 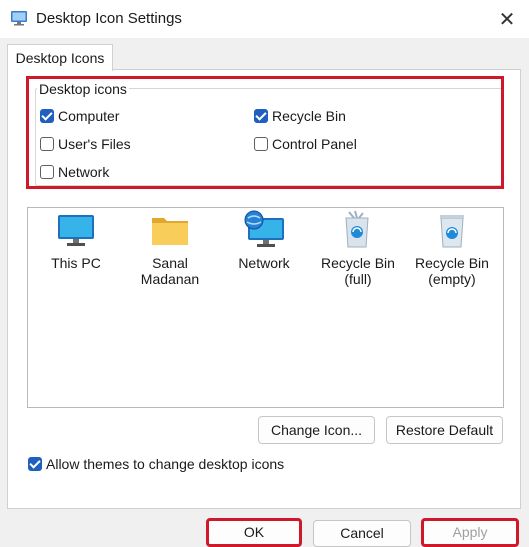 What do you see at coordinates (170, 231) in the screenshot?
I see `folder-icon` at bounding box center [170, 231].